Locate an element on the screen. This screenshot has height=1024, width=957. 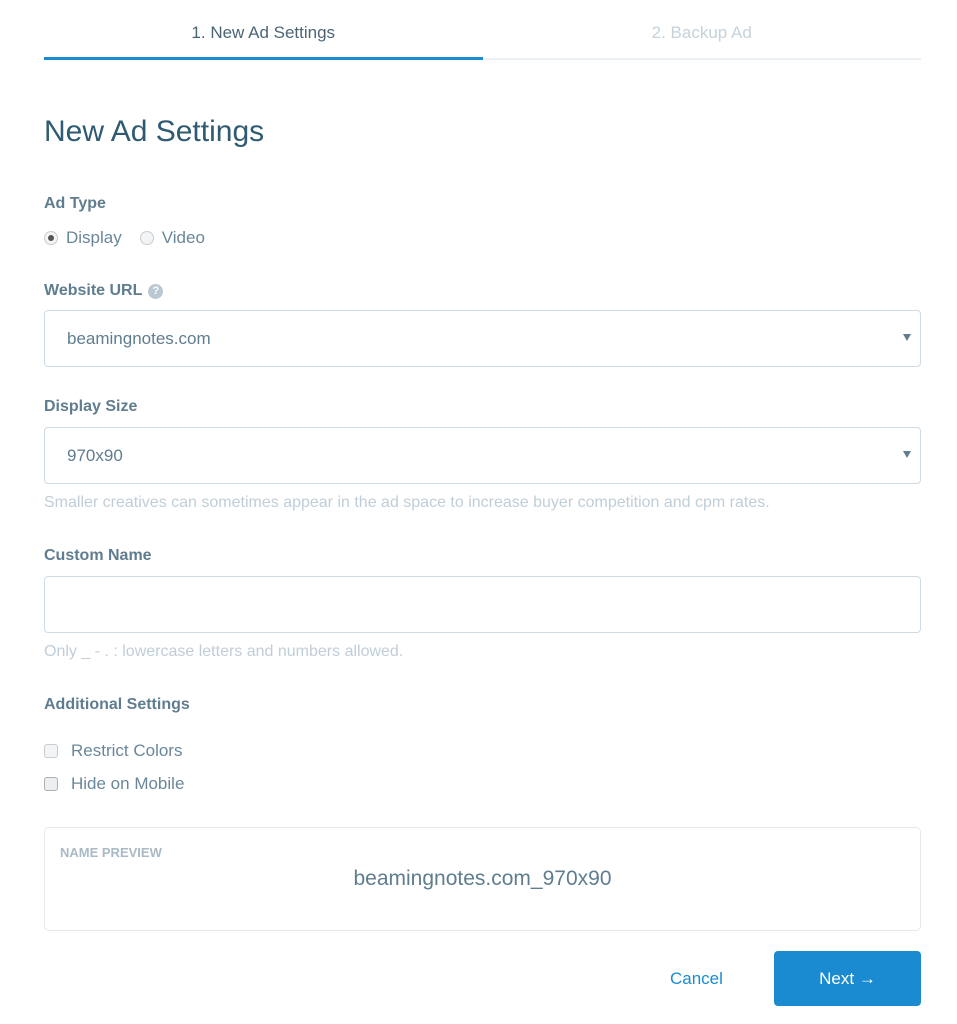
display-size-select: 970x90 is located at coordinates (482, 455).